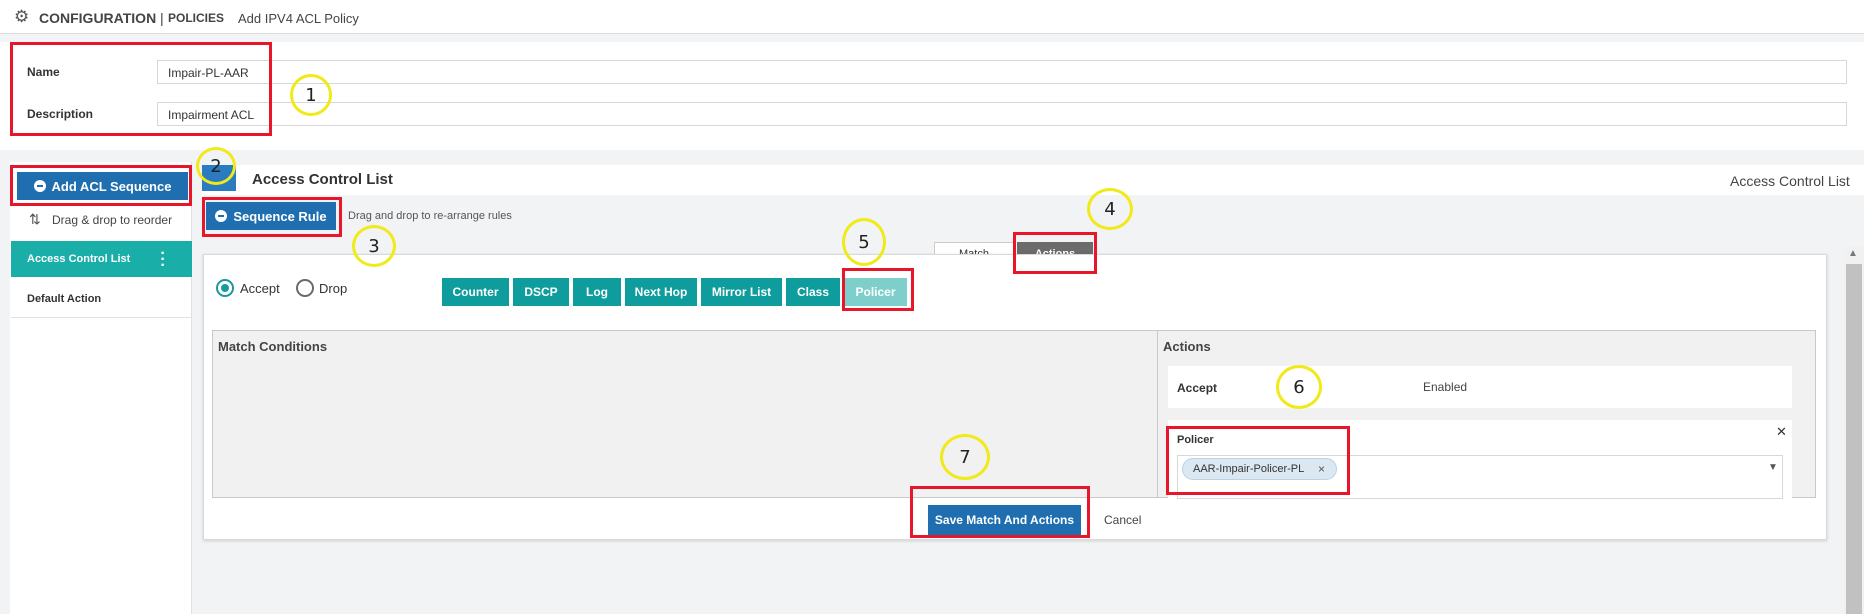  What do you see at coordinates (1002, 72) in the screenshot?
I see `name-field: Impair-PL-AAR` at bounding box center [1002, 72].